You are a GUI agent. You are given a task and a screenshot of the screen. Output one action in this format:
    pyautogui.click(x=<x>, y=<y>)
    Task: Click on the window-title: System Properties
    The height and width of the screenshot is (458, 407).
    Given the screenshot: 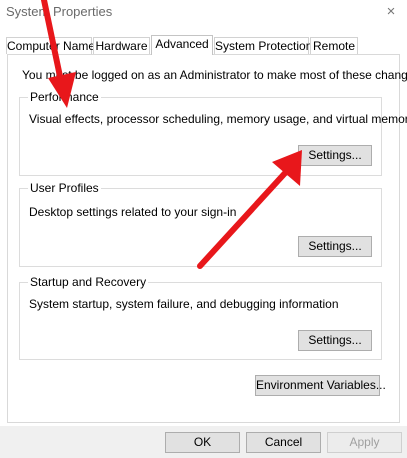 What is the action you would take?
    pyautogui.click(x=59, y=11)
    